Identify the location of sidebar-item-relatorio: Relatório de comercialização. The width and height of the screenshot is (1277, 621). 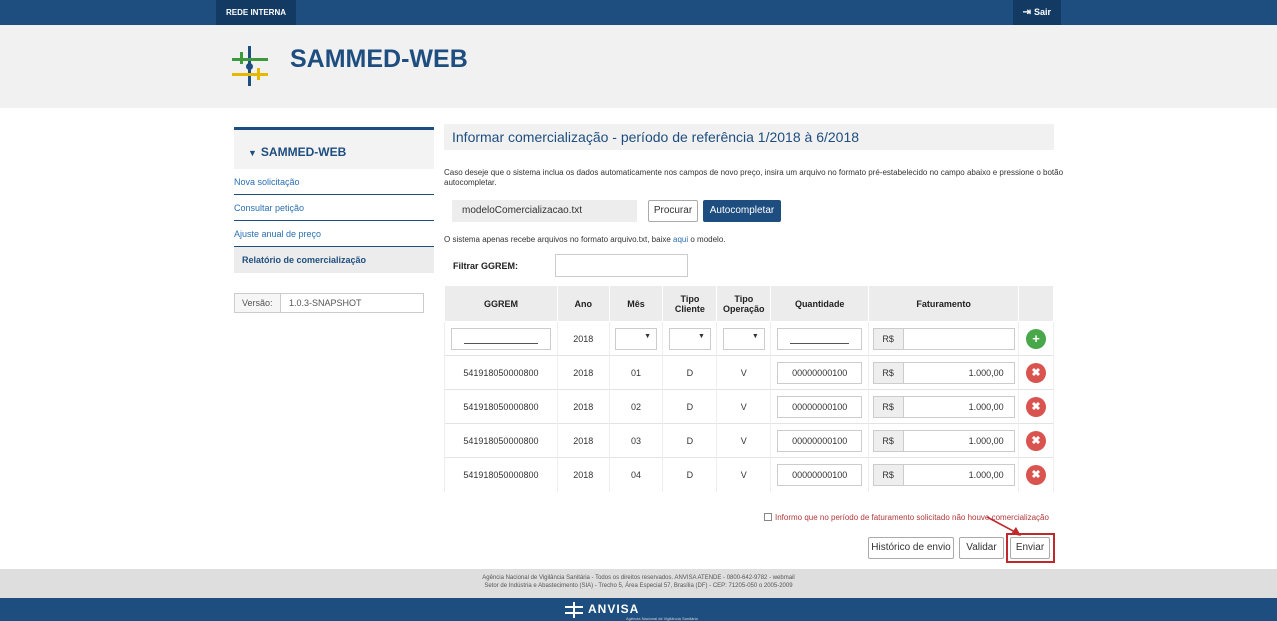
(334, 260).